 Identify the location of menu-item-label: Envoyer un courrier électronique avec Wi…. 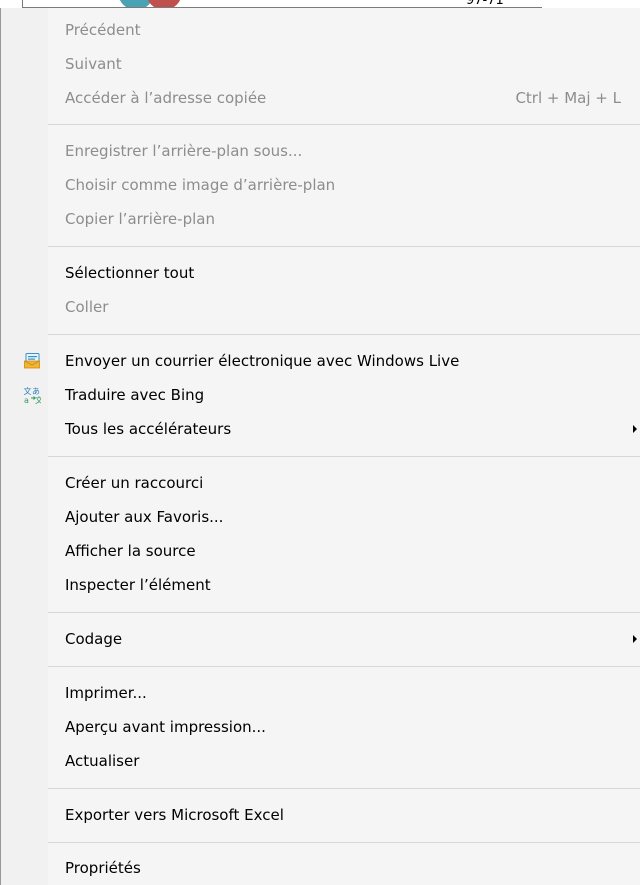
(262, 361).